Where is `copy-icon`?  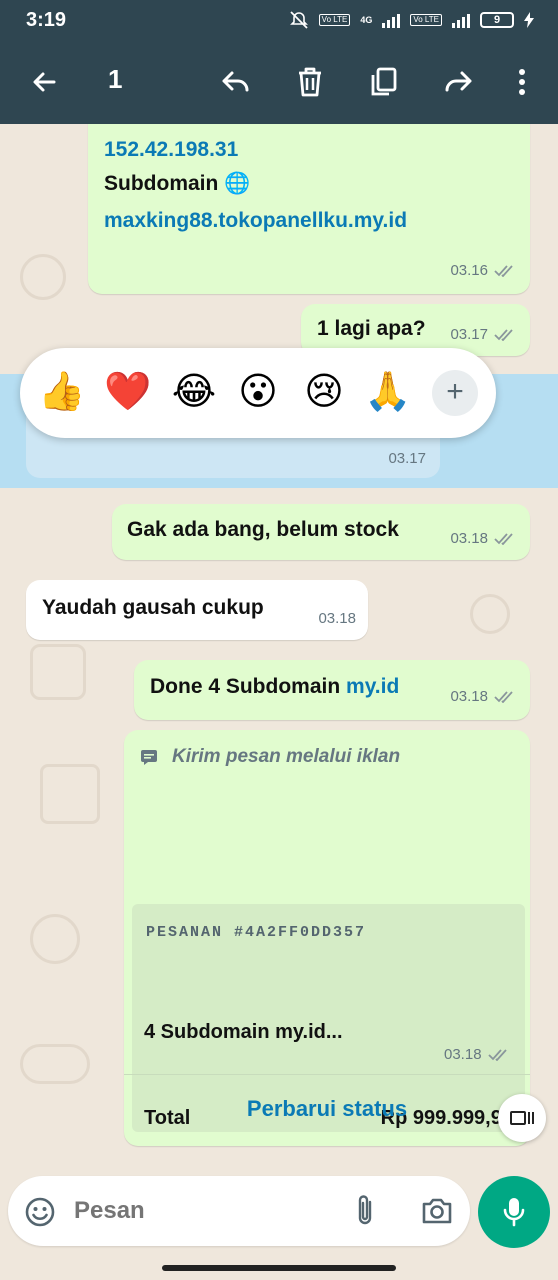 copy-icon is located at coordinates (384, 81).